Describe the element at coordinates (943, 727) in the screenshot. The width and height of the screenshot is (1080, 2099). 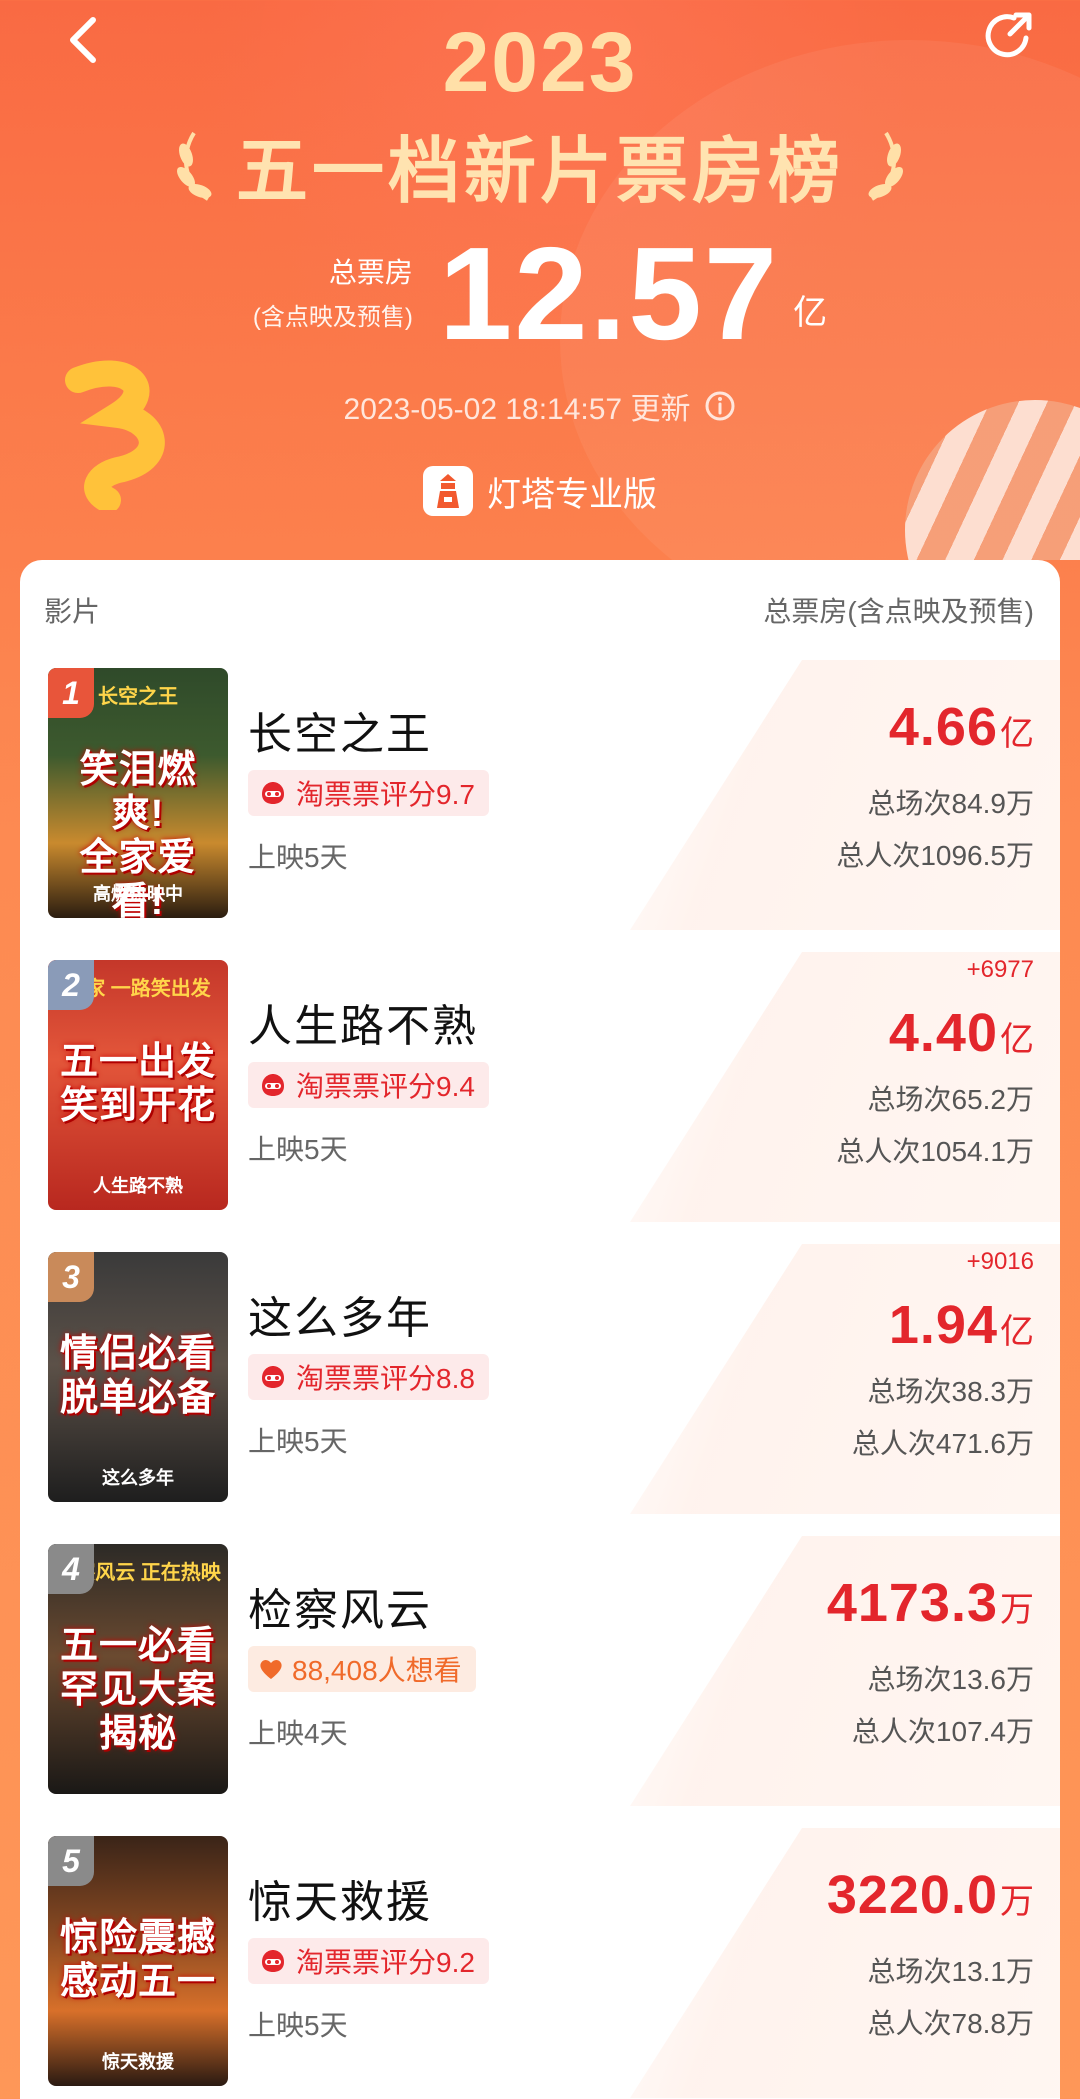
I see `gross-number: 4.66` at that location.